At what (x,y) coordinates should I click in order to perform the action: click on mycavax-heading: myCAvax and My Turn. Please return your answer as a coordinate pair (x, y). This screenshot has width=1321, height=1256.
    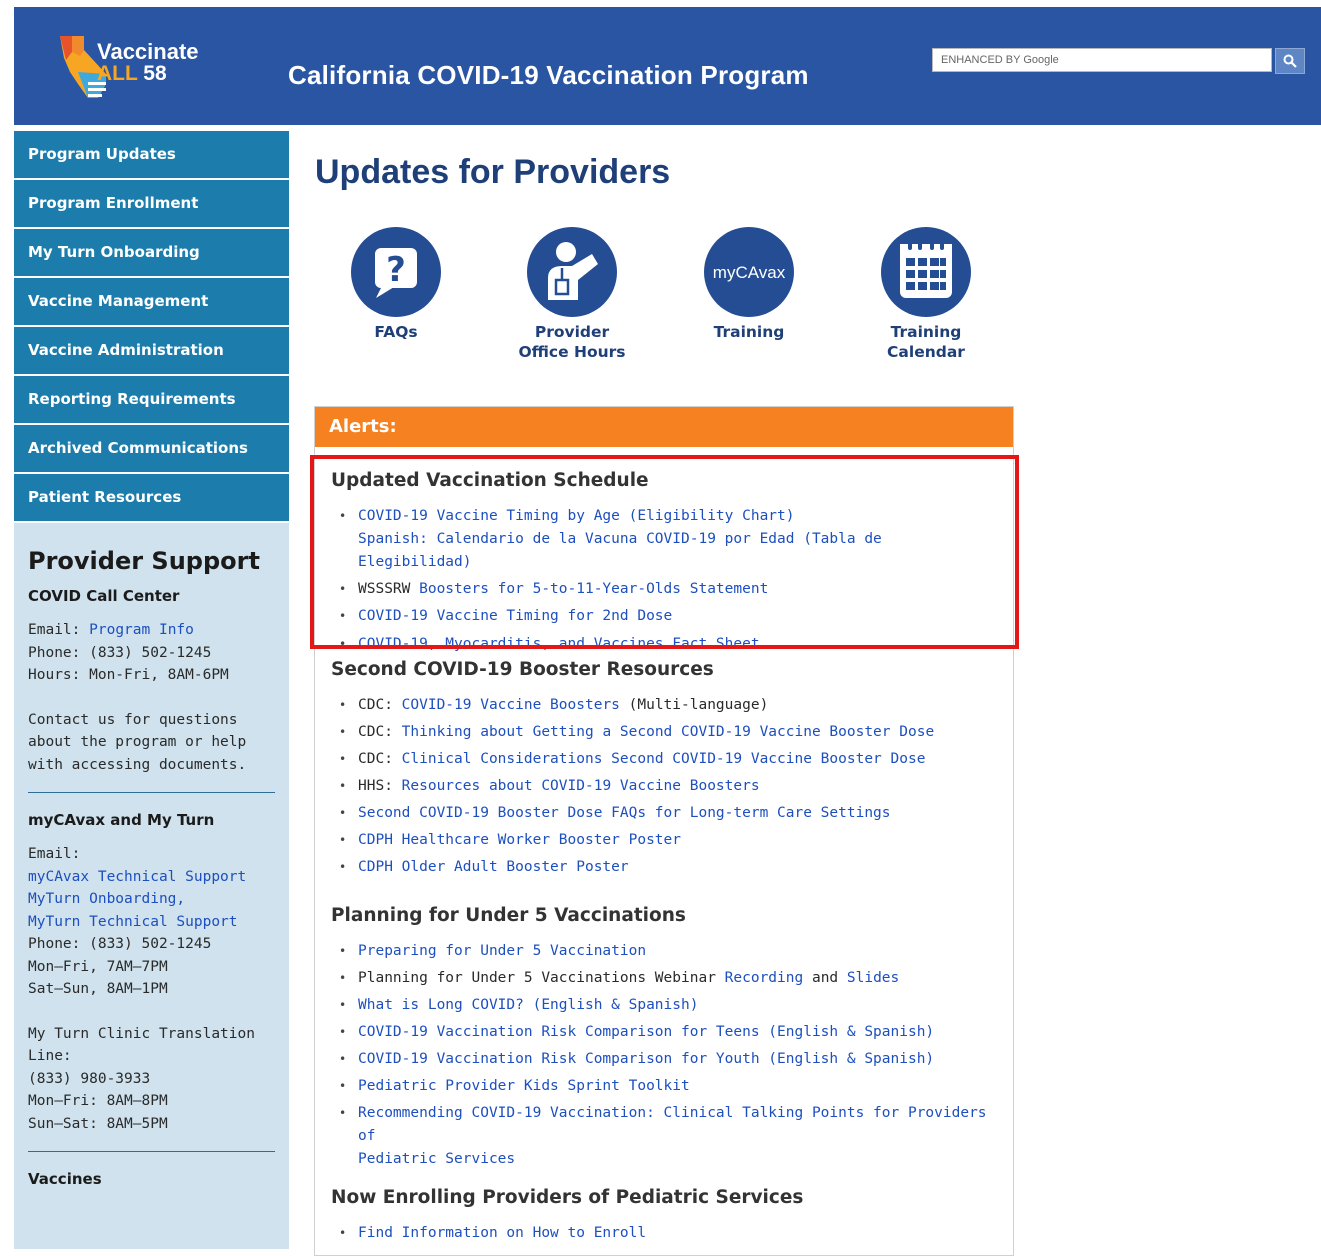
    Looking at the image, I should click on (121, 820).